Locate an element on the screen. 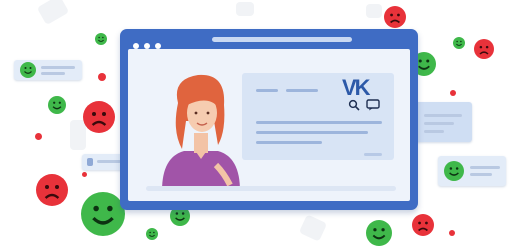  chat-icon is located at coordinates (373, 105).